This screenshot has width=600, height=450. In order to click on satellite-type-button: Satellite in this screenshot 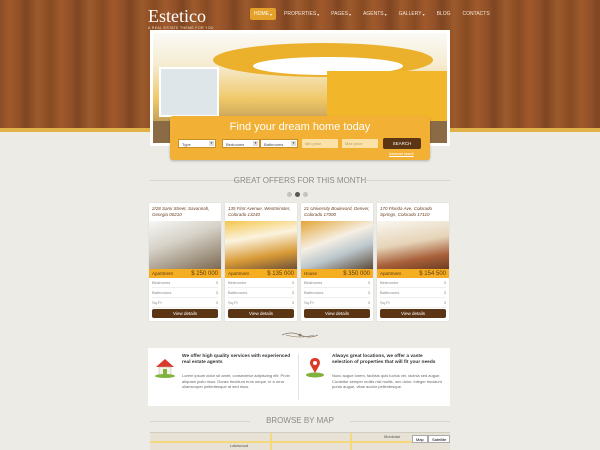, I will do `click(439, 439)`.